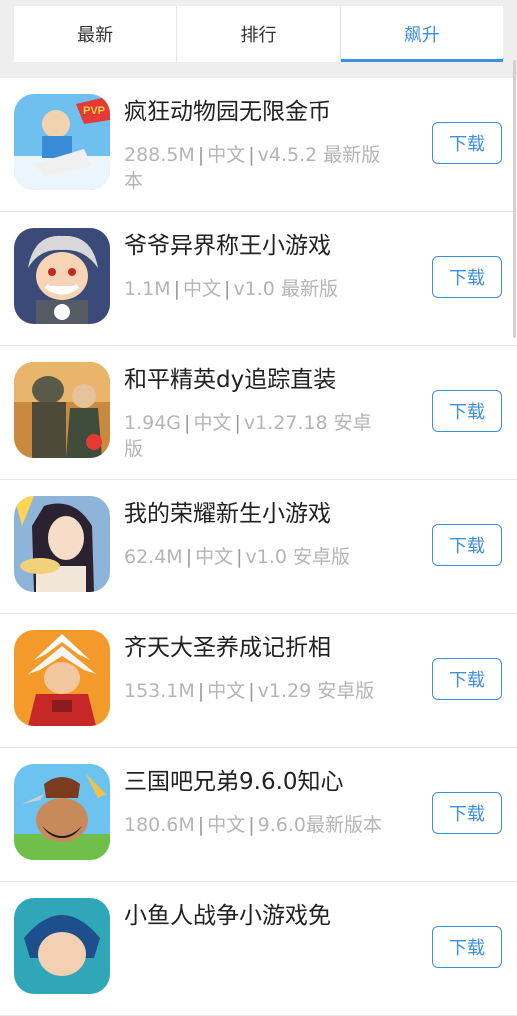 The height and width of the screenshot is (1016, 517). Describe the element at coordinates (253, 825) in the screenshot. I see `app-meta: 180.6M | 中文 | 9.6.0最新版本` at that location.